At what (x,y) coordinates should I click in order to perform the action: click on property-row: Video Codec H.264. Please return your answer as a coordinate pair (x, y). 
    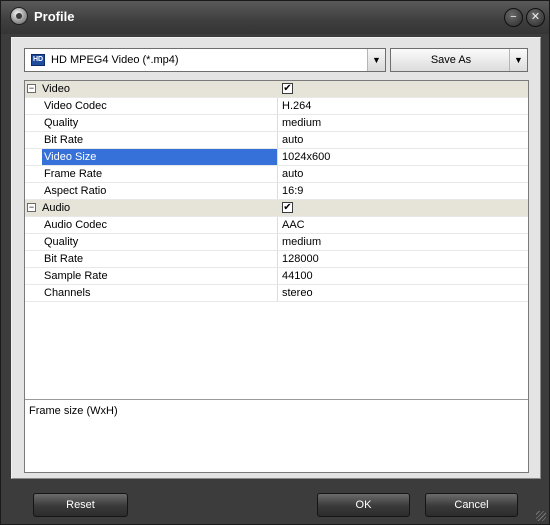
    Looking at the image, I should click on (276, 106).